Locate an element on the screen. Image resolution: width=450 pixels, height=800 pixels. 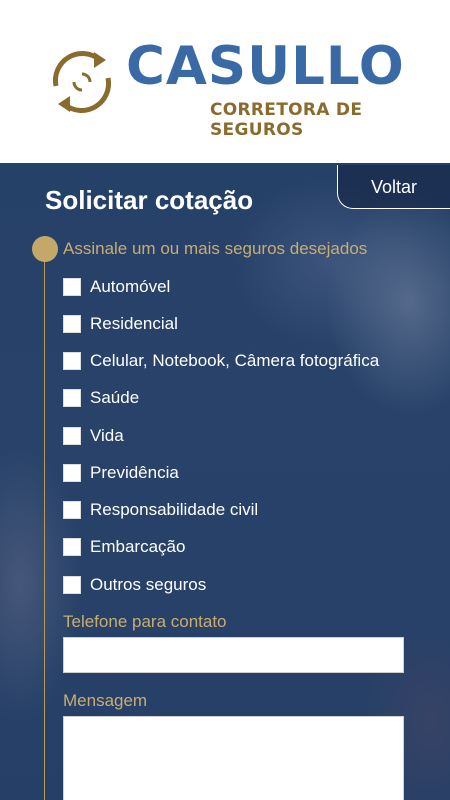
brand-subtitle: CORRETORA DE SEGUROS is located at coordinates (286, 120).